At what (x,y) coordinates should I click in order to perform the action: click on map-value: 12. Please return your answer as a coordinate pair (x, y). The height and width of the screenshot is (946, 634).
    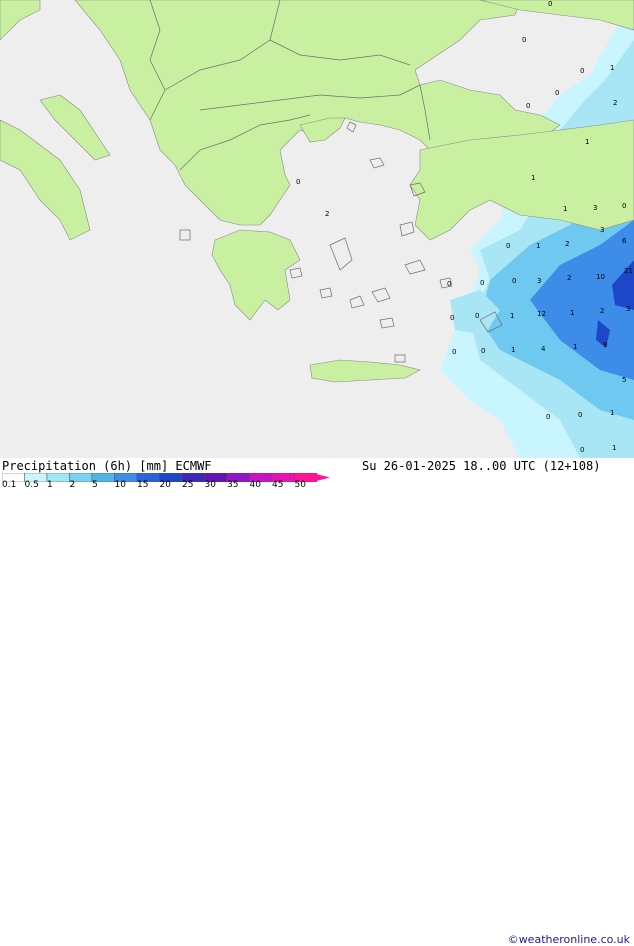
    Looking at the image, I should click on (541, 314).